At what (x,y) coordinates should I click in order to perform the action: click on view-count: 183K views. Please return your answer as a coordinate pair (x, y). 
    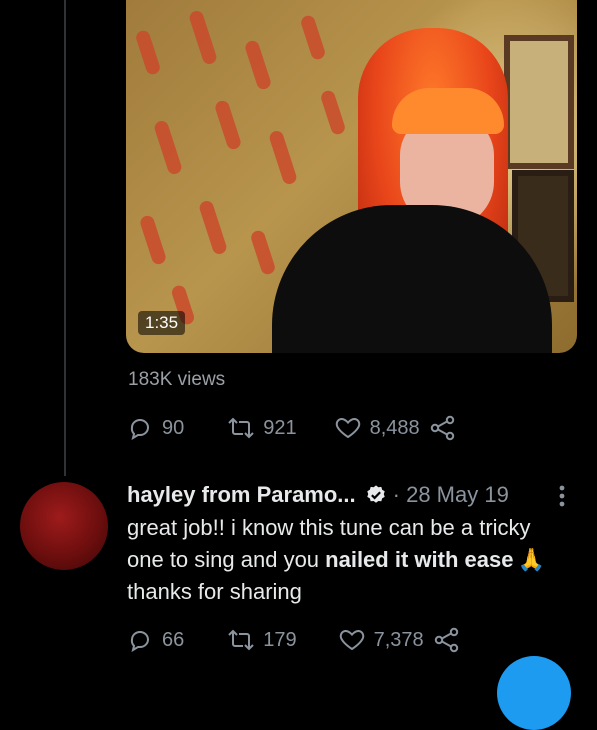
    Looking at the image, I should click on (177, 379).